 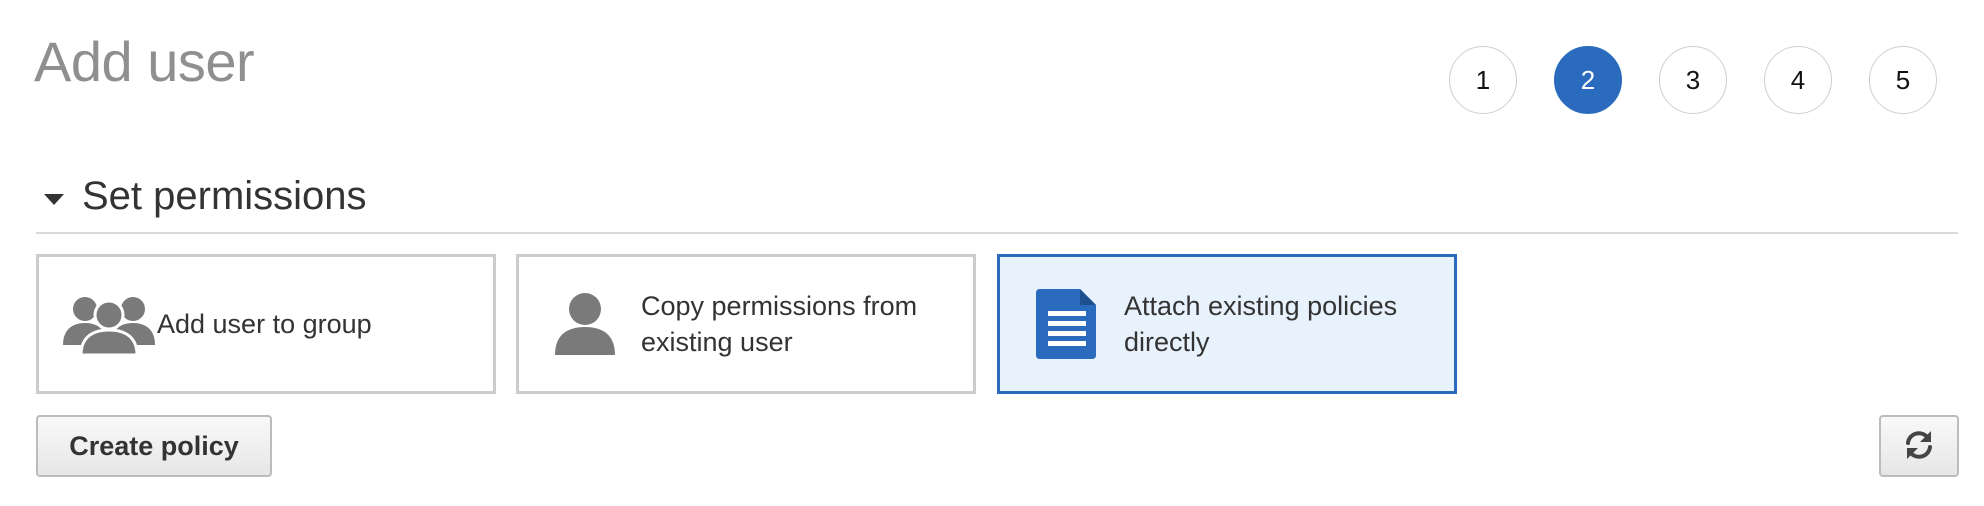 I want to click on refresh-icon, so click(x=1919, y=446).